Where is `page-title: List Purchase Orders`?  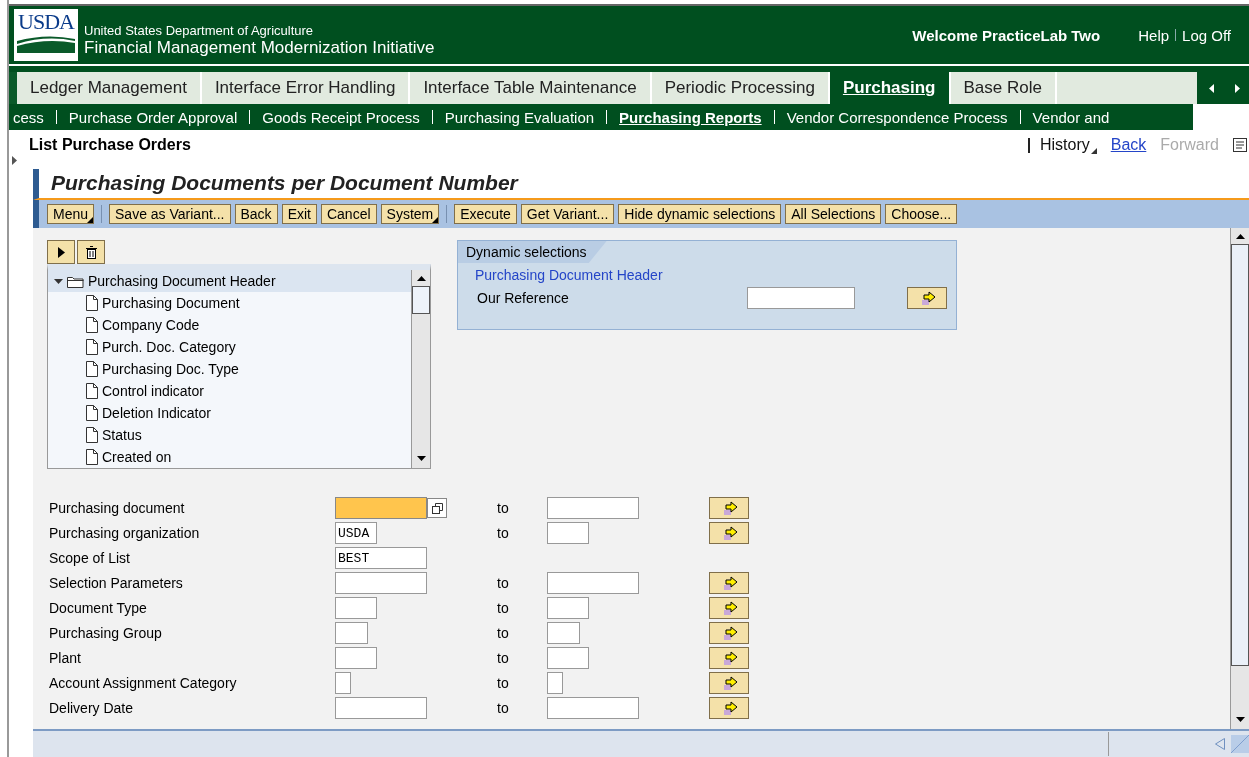 page-title: List Purchase Orders is located at coordinates (110, 145).